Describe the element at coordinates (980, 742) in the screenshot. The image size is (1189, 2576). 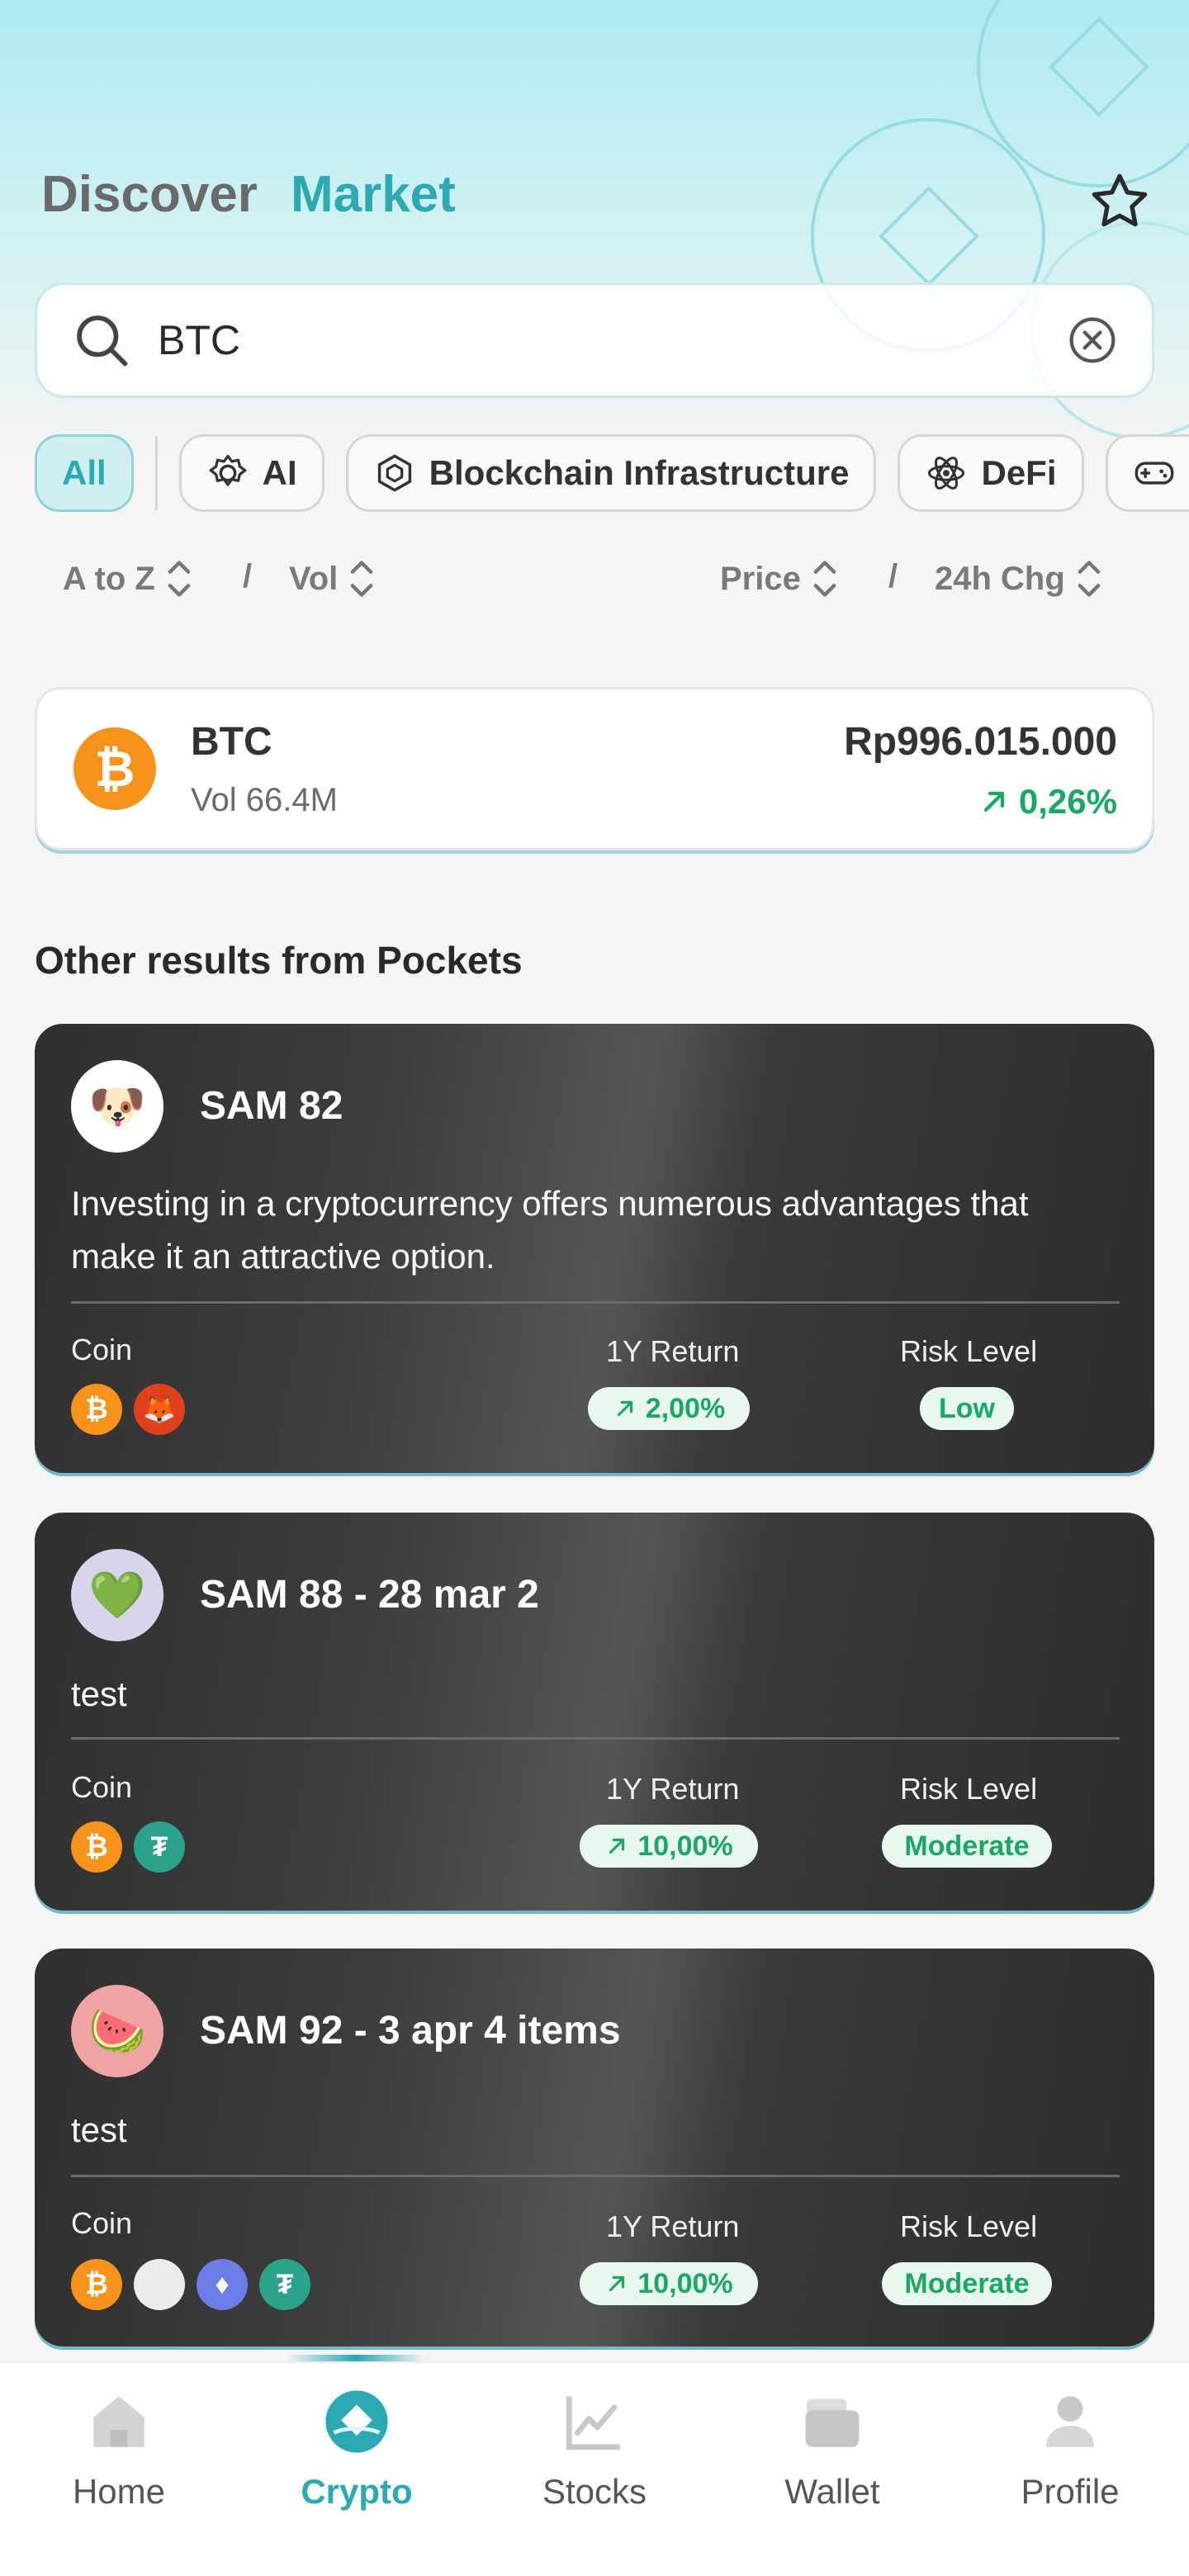
I see `coin-price: Rp996.015.000` at that location.